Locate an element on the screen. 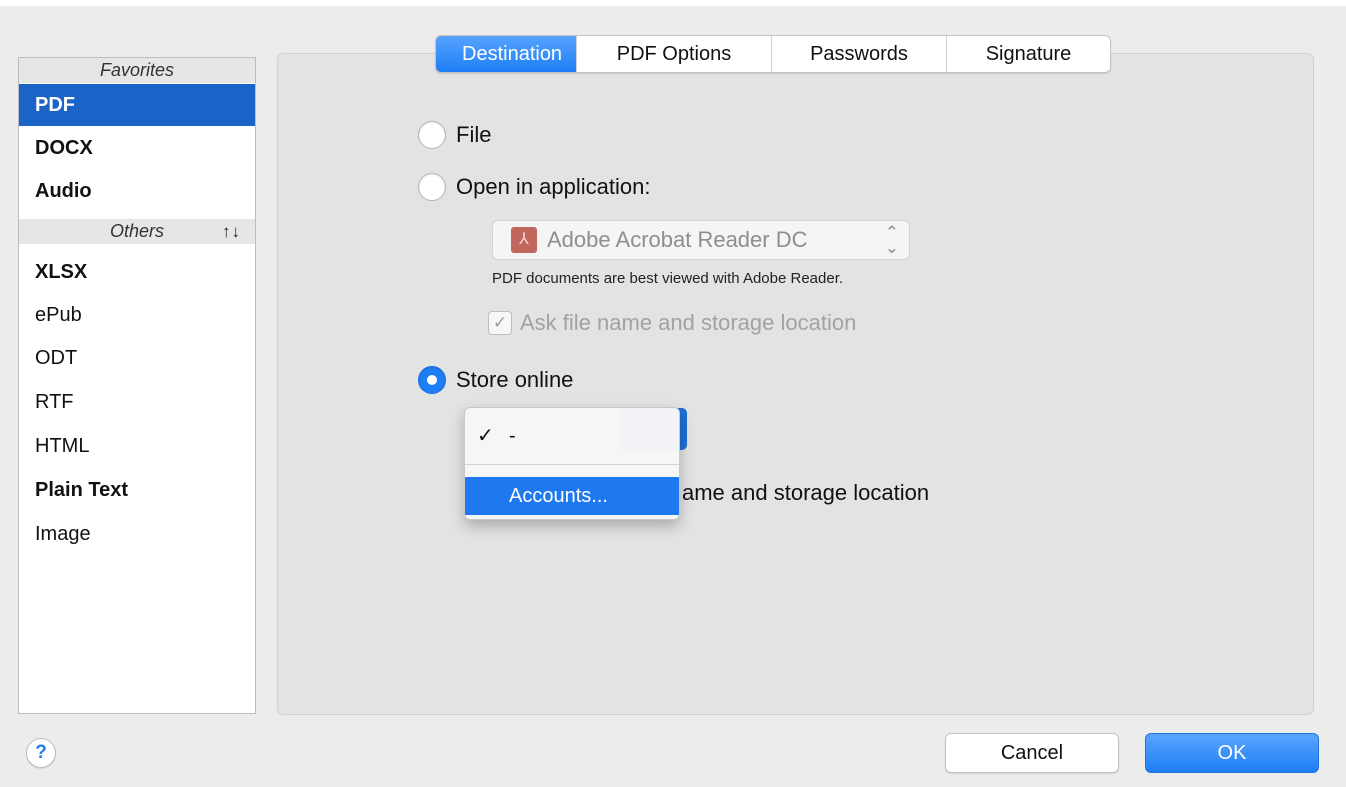 The width and height of the screenshot is (1346, 787). ask-location-checkbox-disabled: ✓ is located at coordinates (500, 323).